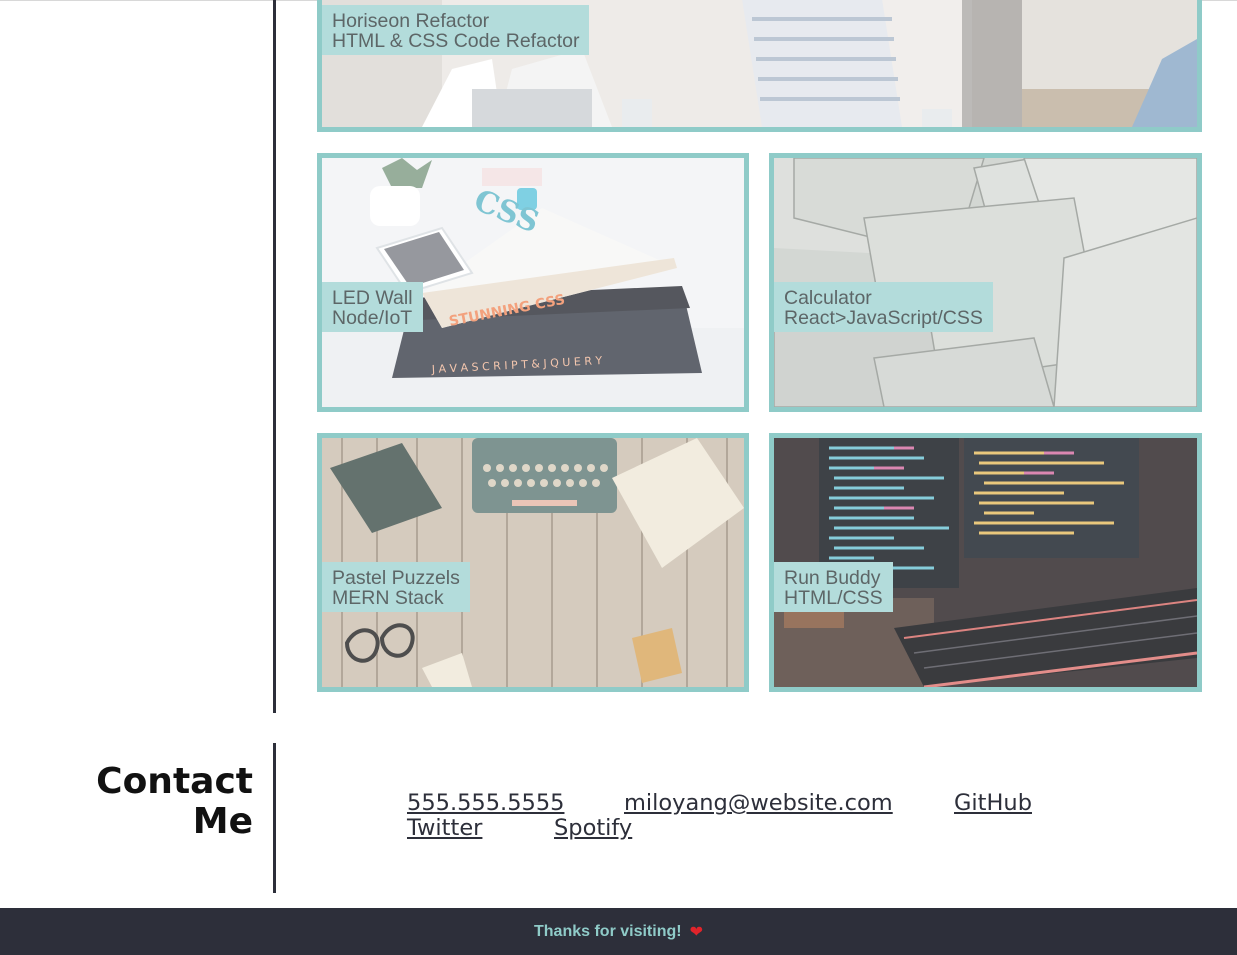 The height and width of the screenshot is (955, 1237). What do you see at coordinates (593, 828) in the screenshot?
I see `spotify-link: Spotify` at bounding box center [593, 828].